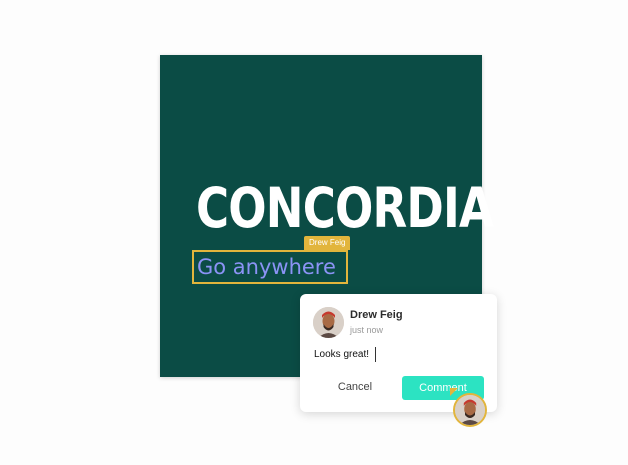  What do you see at coordinates (355, 387) in the screenshot?
I see `cancel-button: Cancel` at bounding box center [355, 387].